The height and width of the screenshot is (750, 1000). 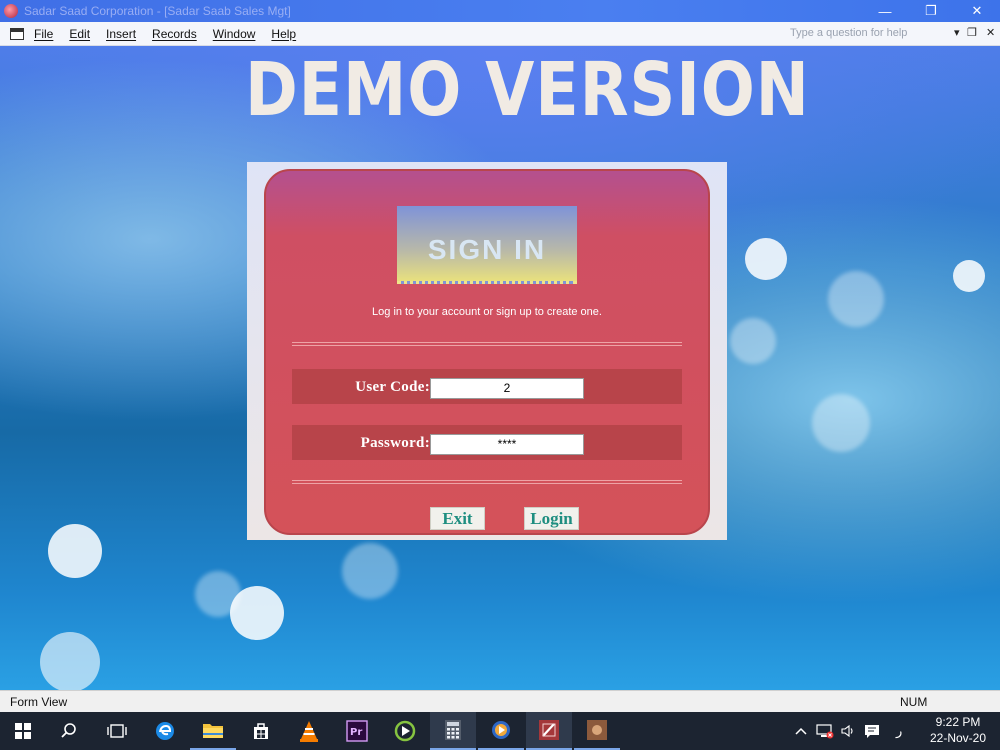 I want to click on mdi-close-button: ✕, so click(x=990, y=32).